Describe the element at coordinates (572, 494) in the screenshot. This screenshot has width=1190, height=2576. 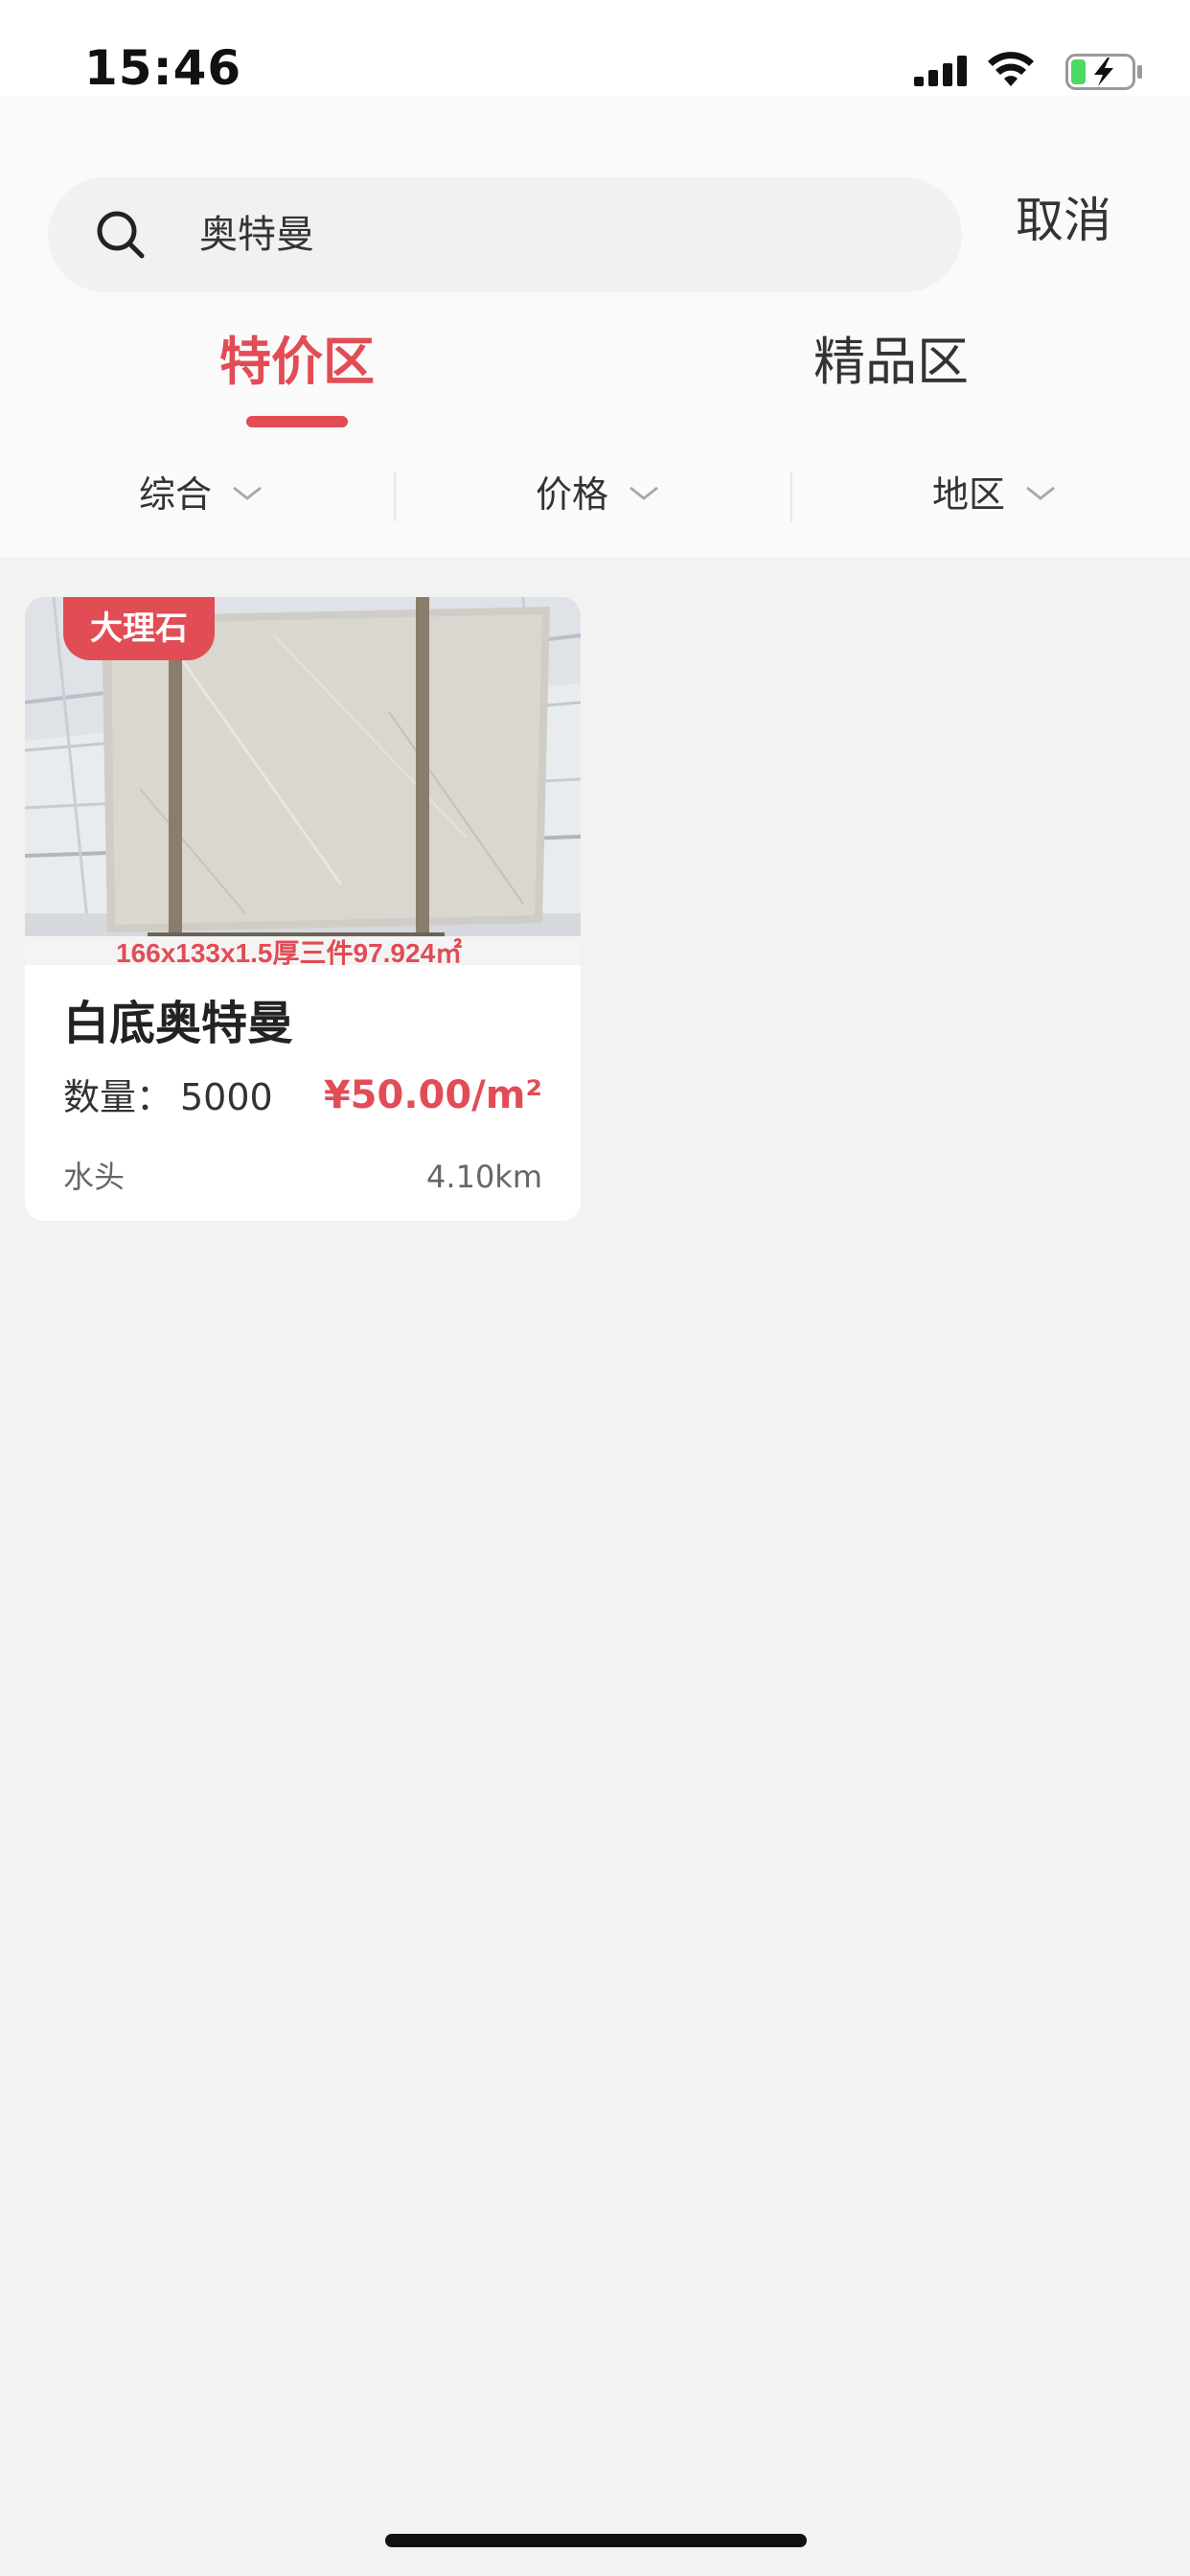
I see `filter-label: 价格` at that location.